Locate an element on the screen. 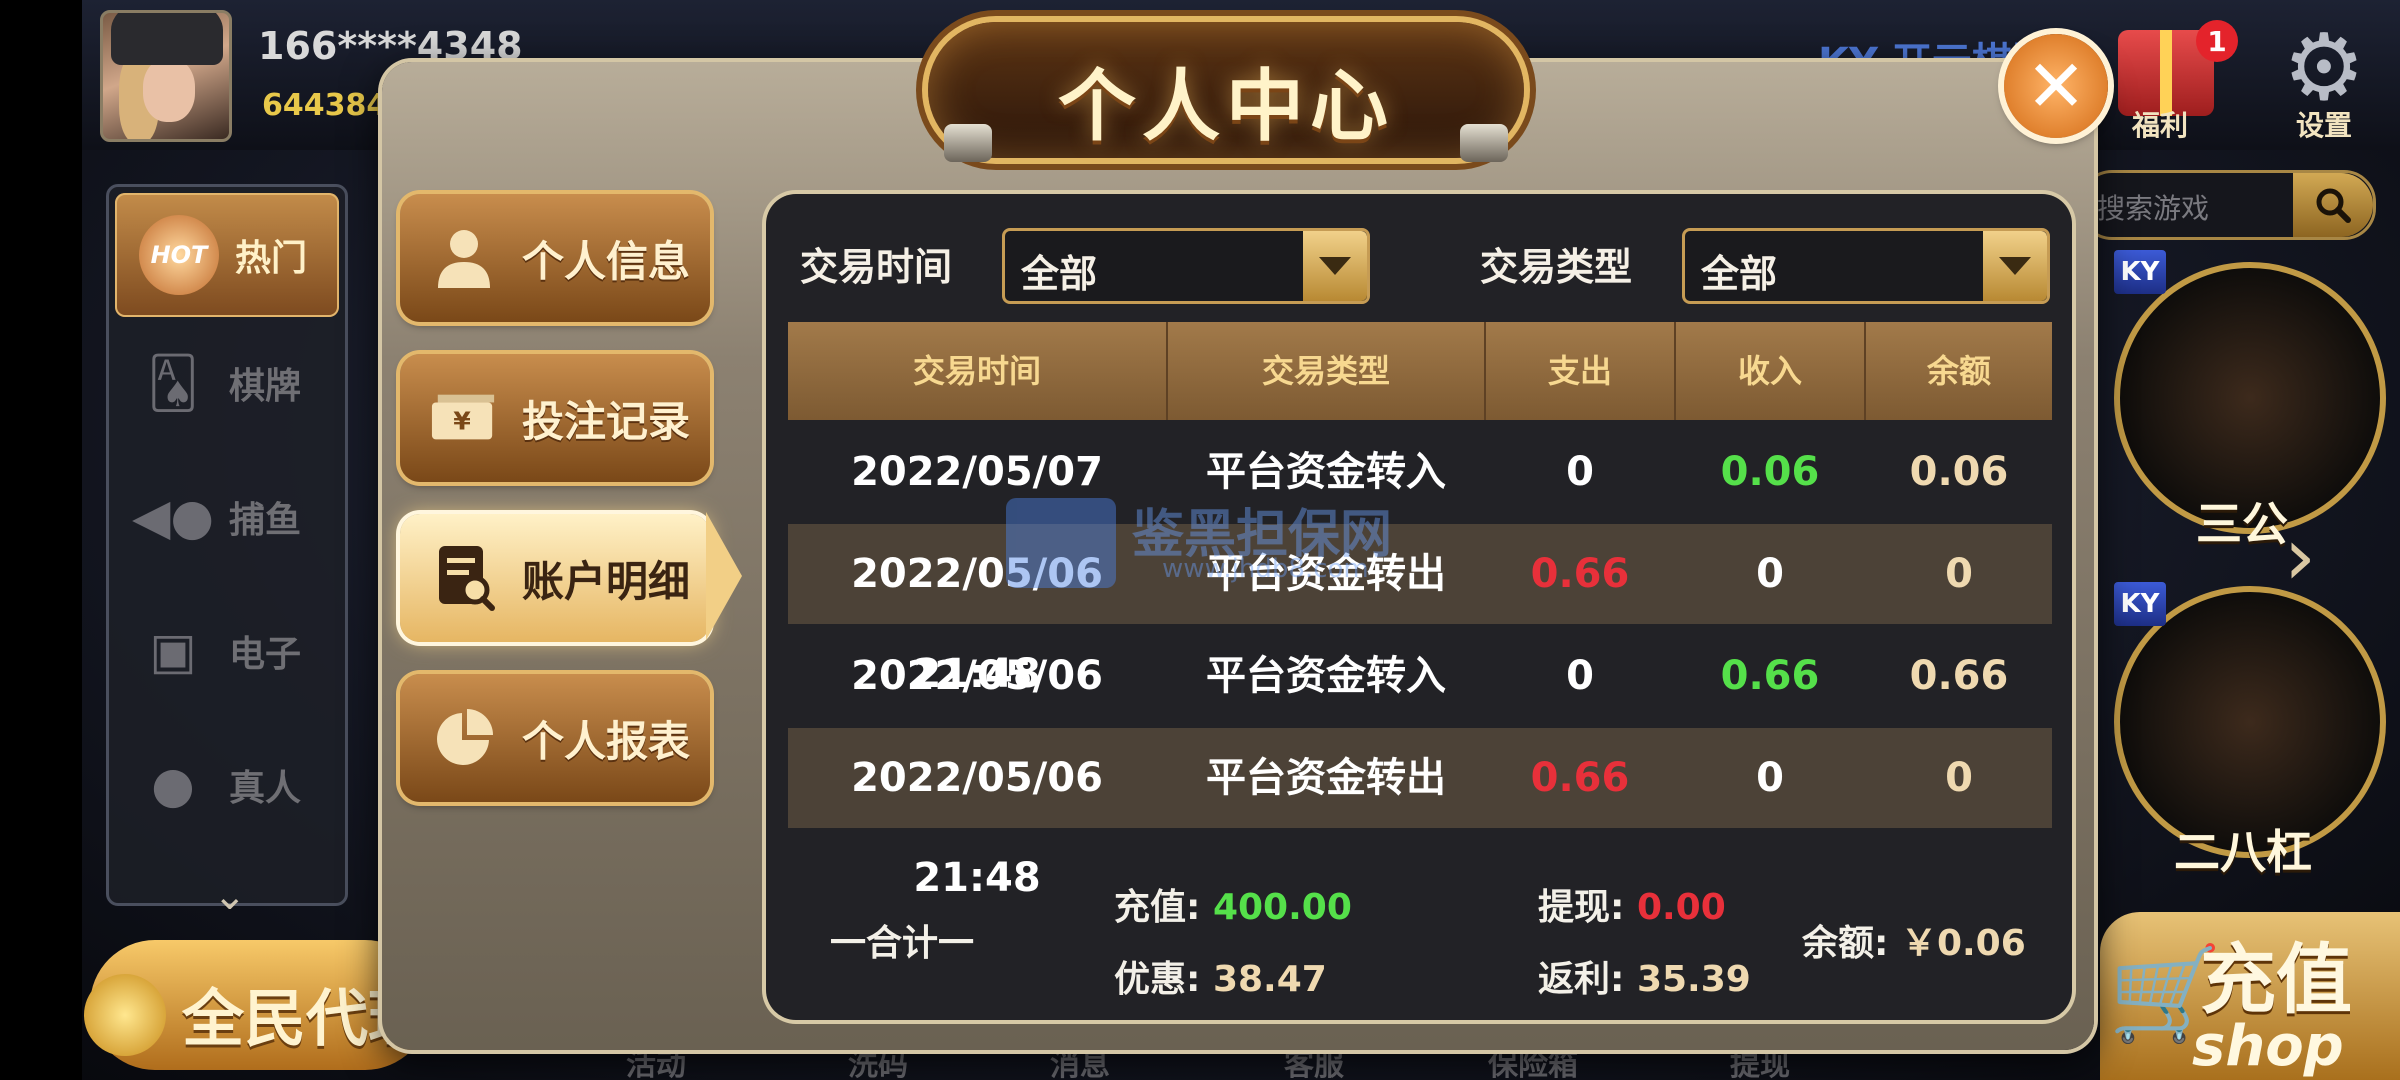 This screenshot has height=1080, width=2400. dialog-title-plate: 个人中心 is located at coordinates (1226, 90).